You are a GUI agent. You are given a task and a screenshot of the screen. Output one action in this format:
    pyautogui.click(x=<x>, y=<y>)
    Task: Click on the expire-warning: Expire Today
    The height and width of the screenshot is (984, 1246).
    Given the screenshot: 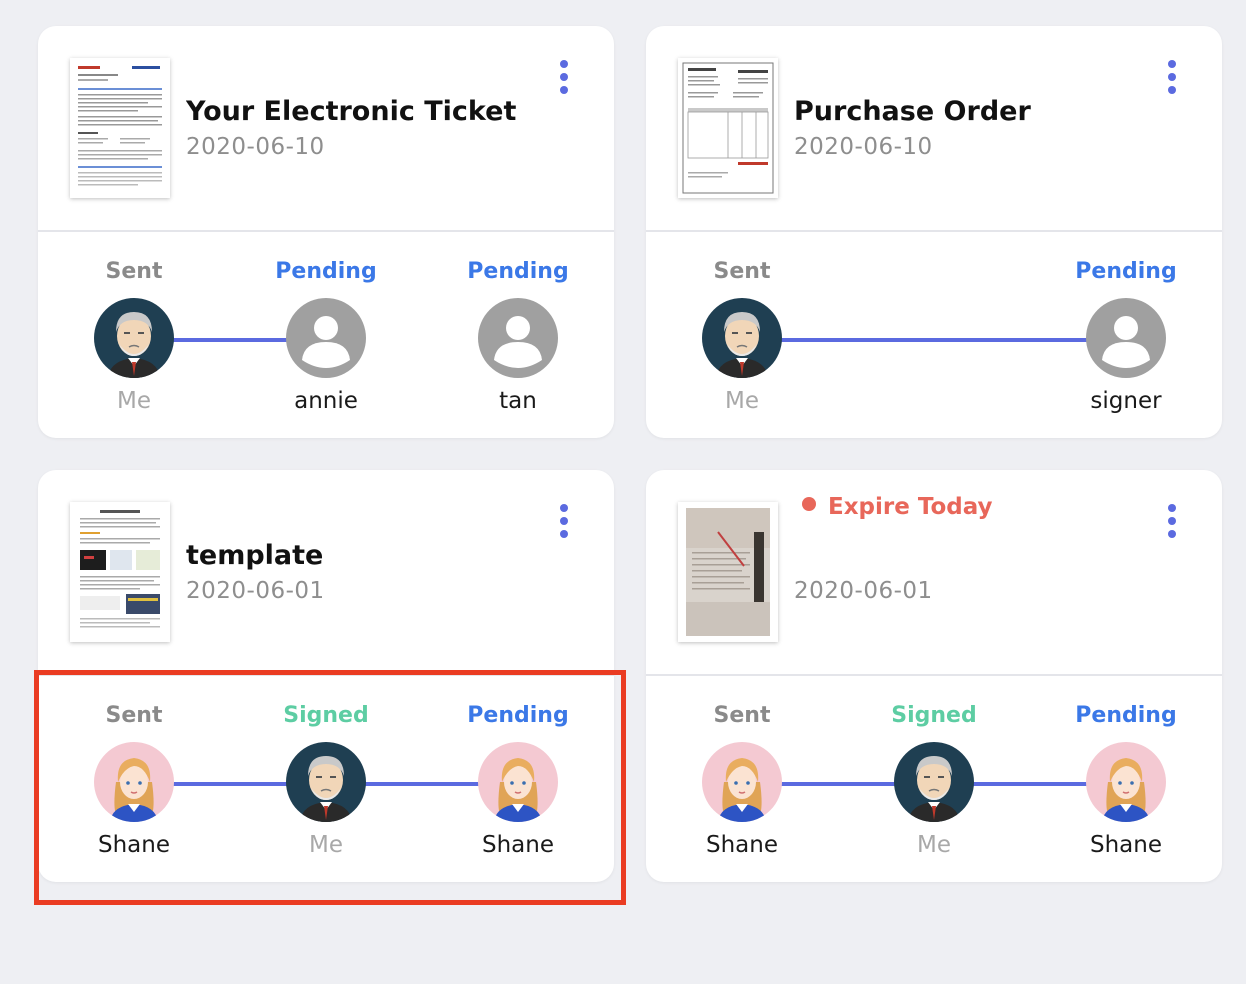 What is the action you would take?
    pyautogui.click(x=897, y=507)
    